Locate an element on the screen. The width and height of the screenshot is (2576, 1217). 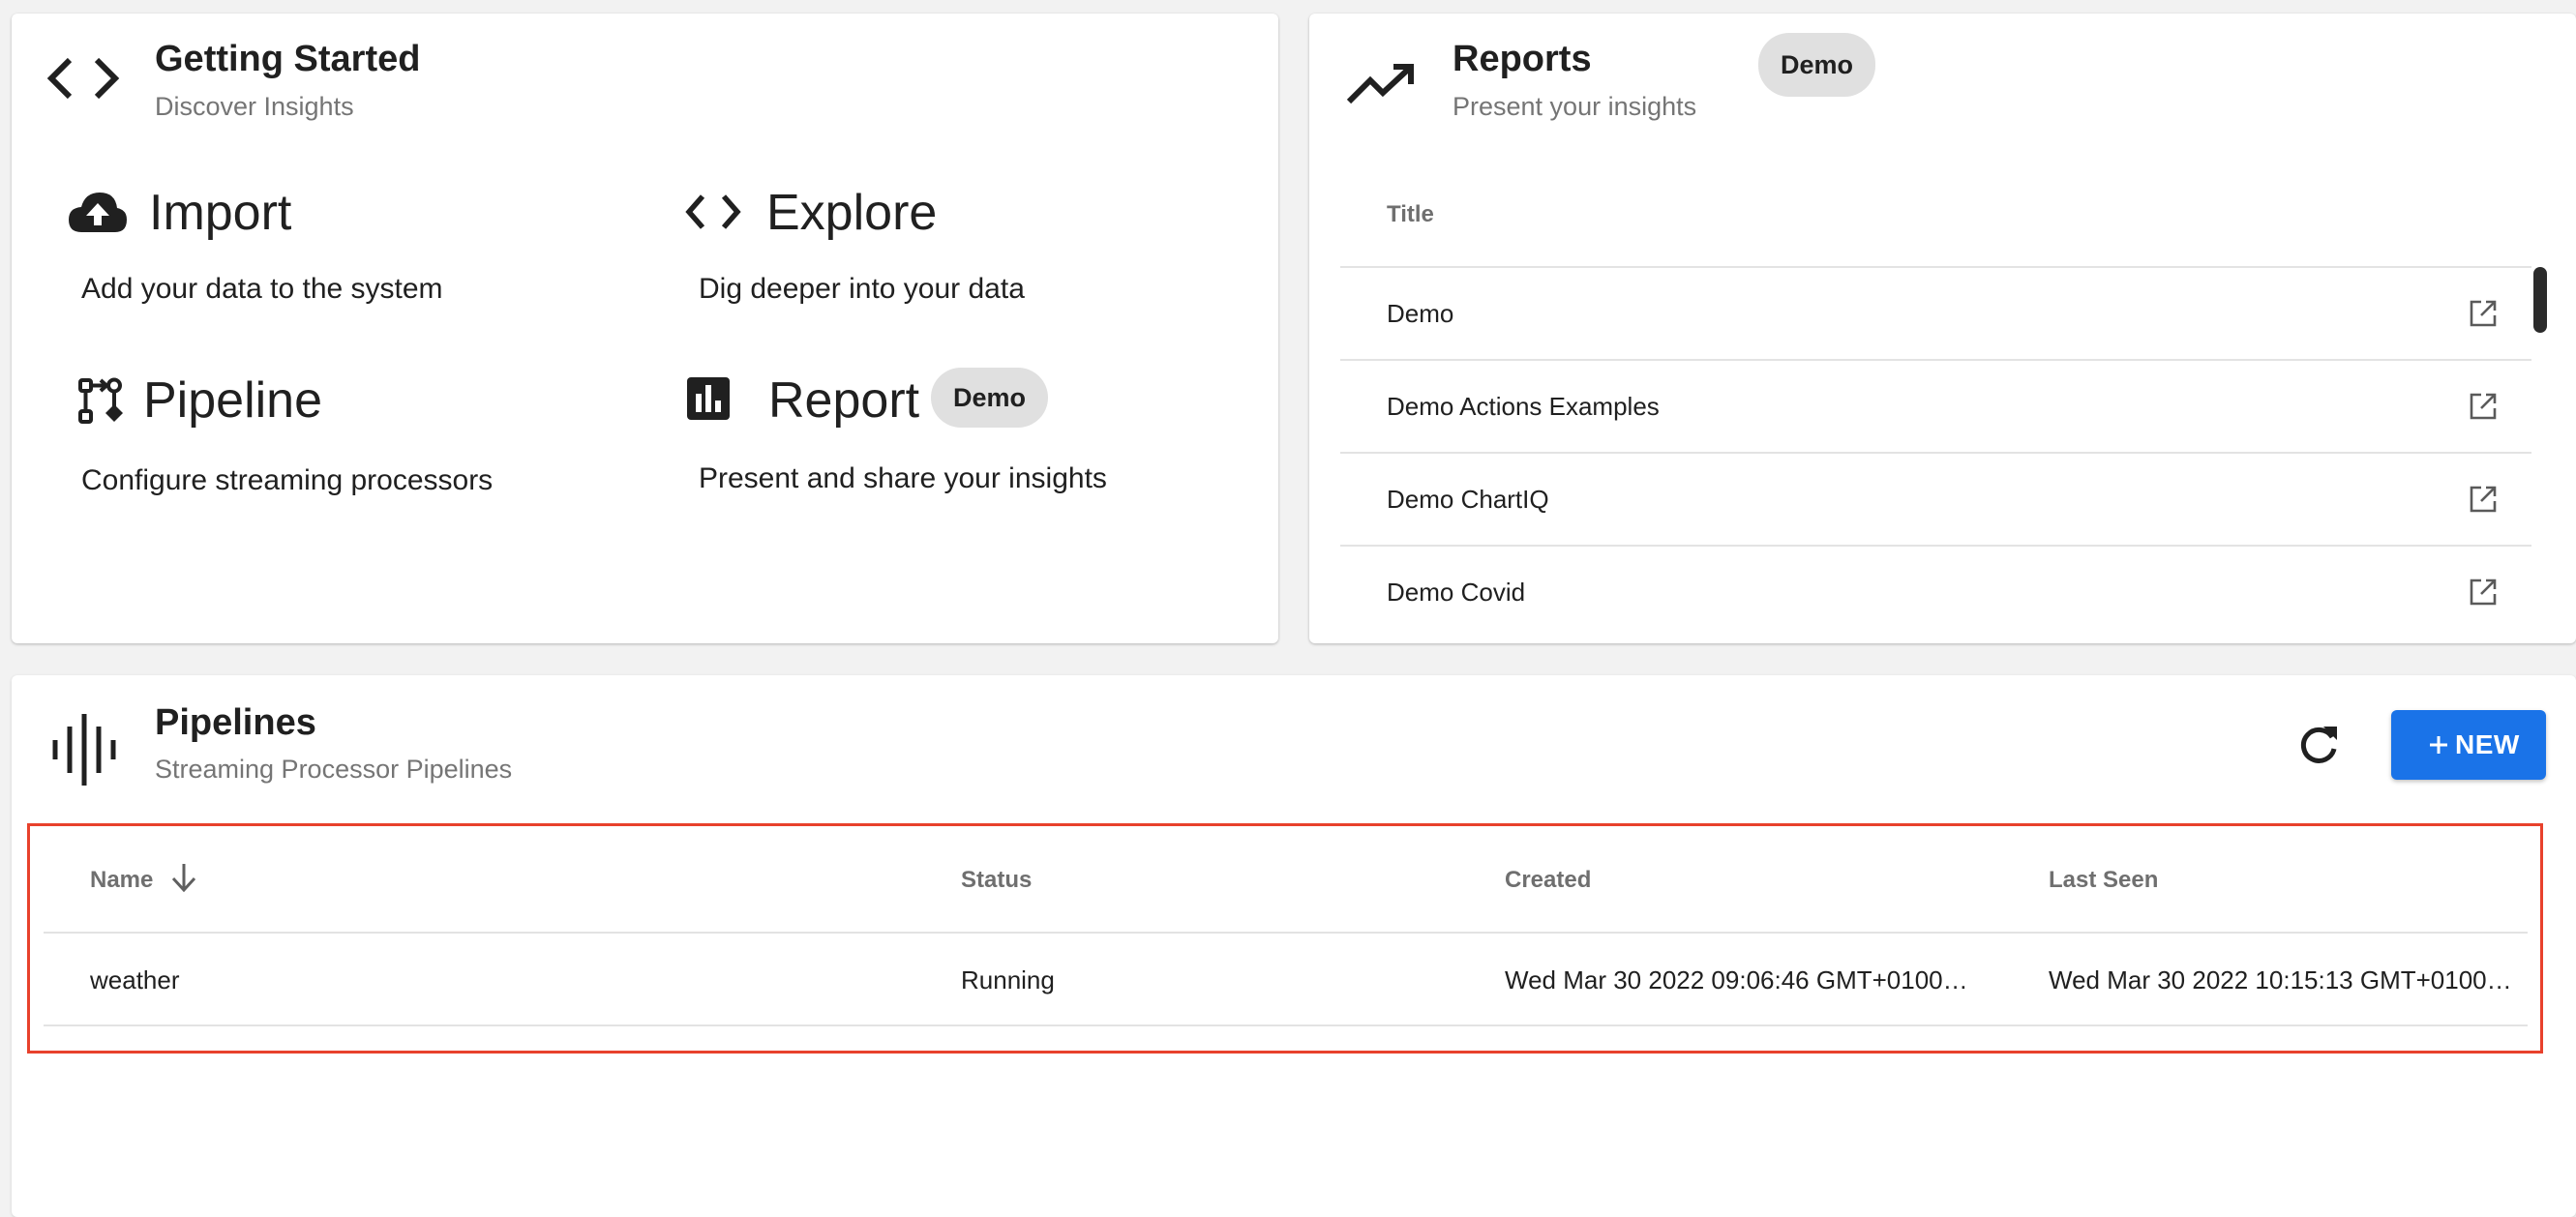
pipeline-icon is located at coordinates (101, 401).